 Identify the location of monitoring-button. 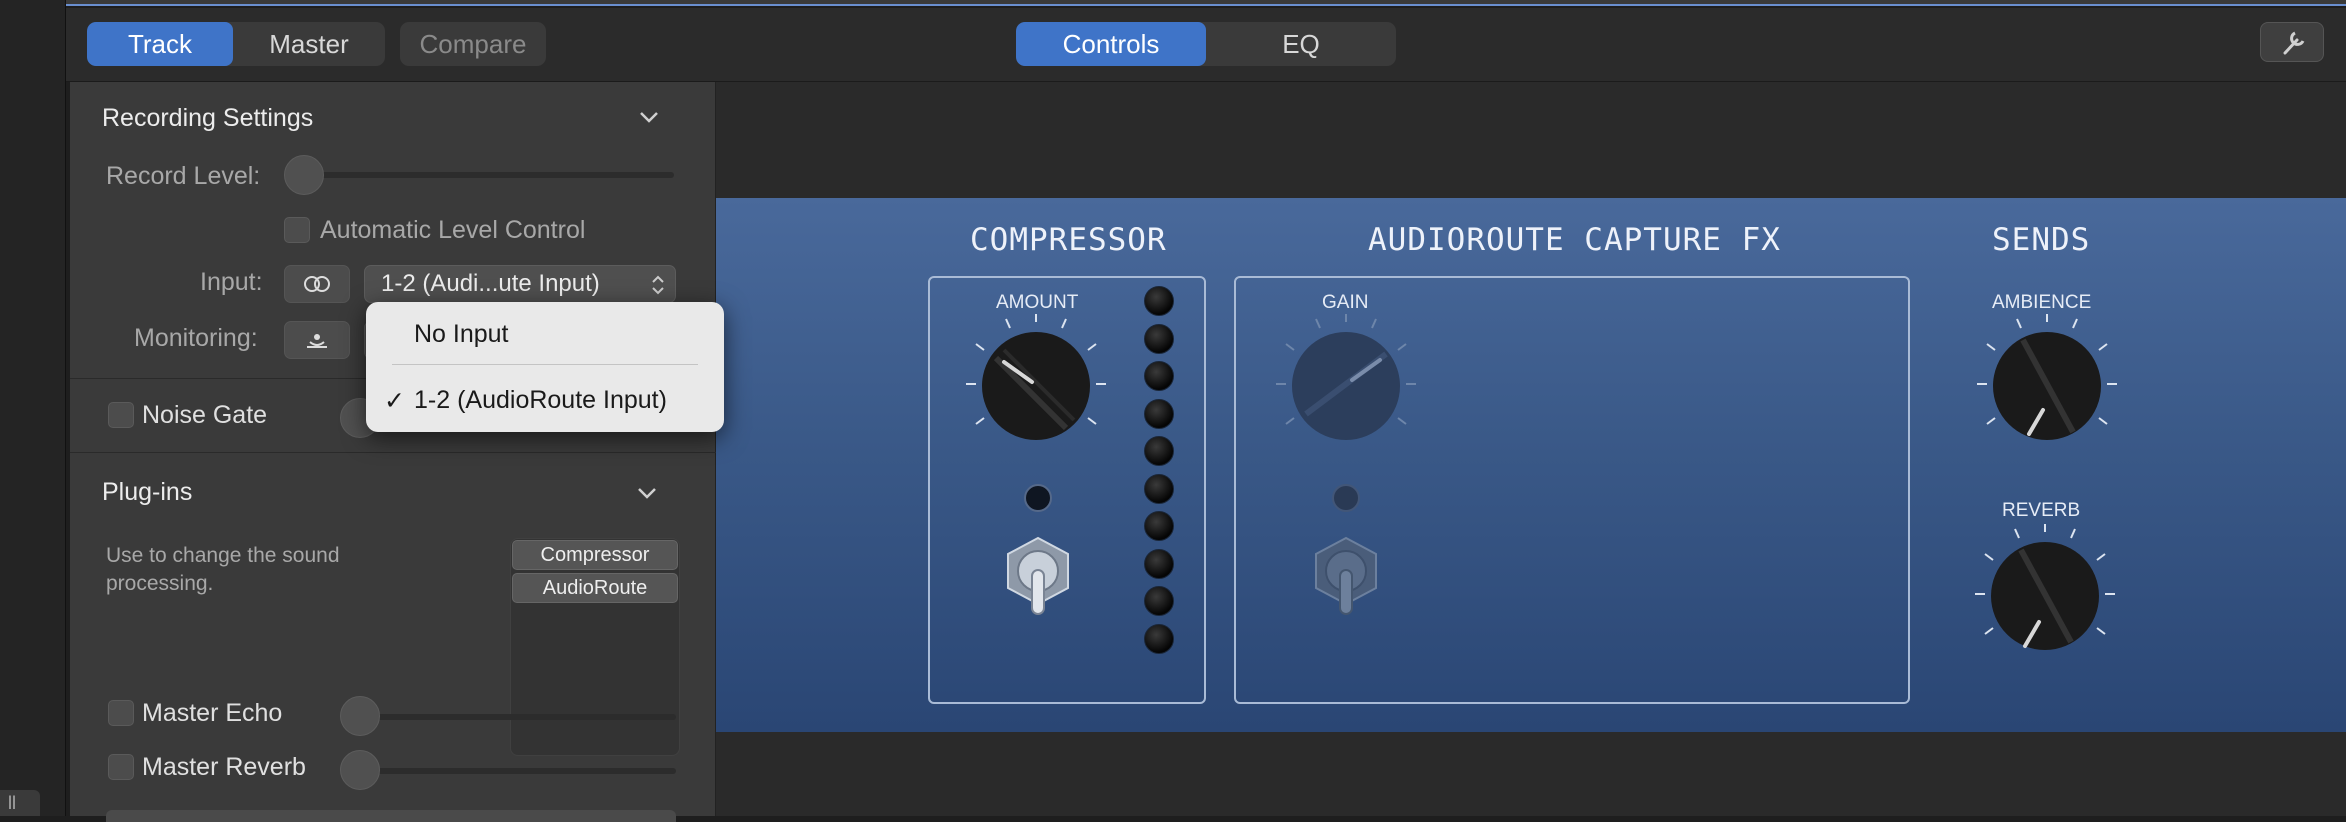
(317, 340).